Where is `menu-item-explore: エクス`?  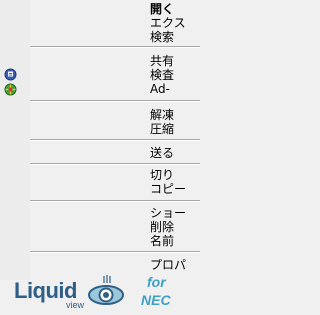
menu-item-explore: エクス is located at coordinates (175, 23).